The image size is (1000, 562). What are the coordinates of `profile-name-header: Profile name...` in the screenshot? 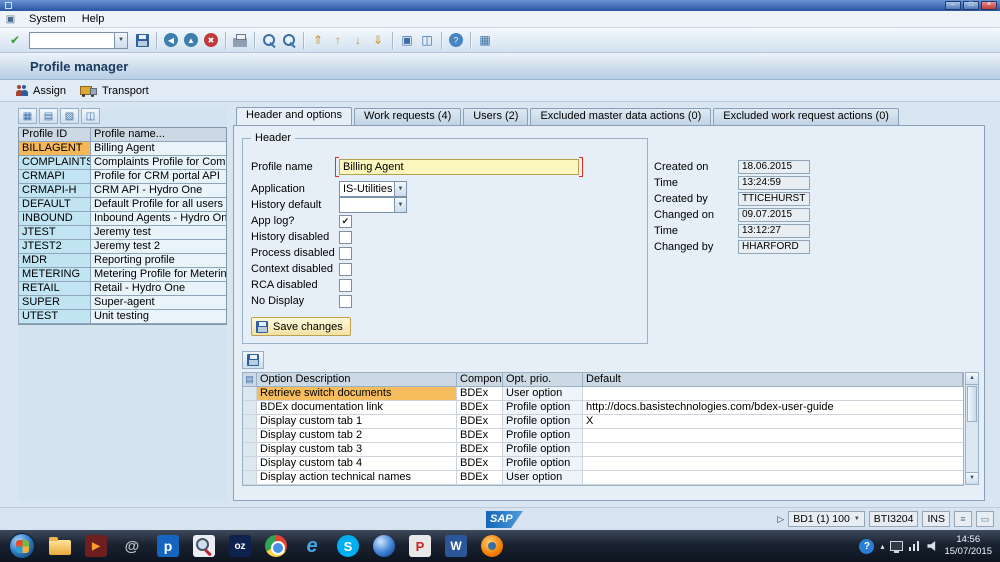 It's located at (158, 135).